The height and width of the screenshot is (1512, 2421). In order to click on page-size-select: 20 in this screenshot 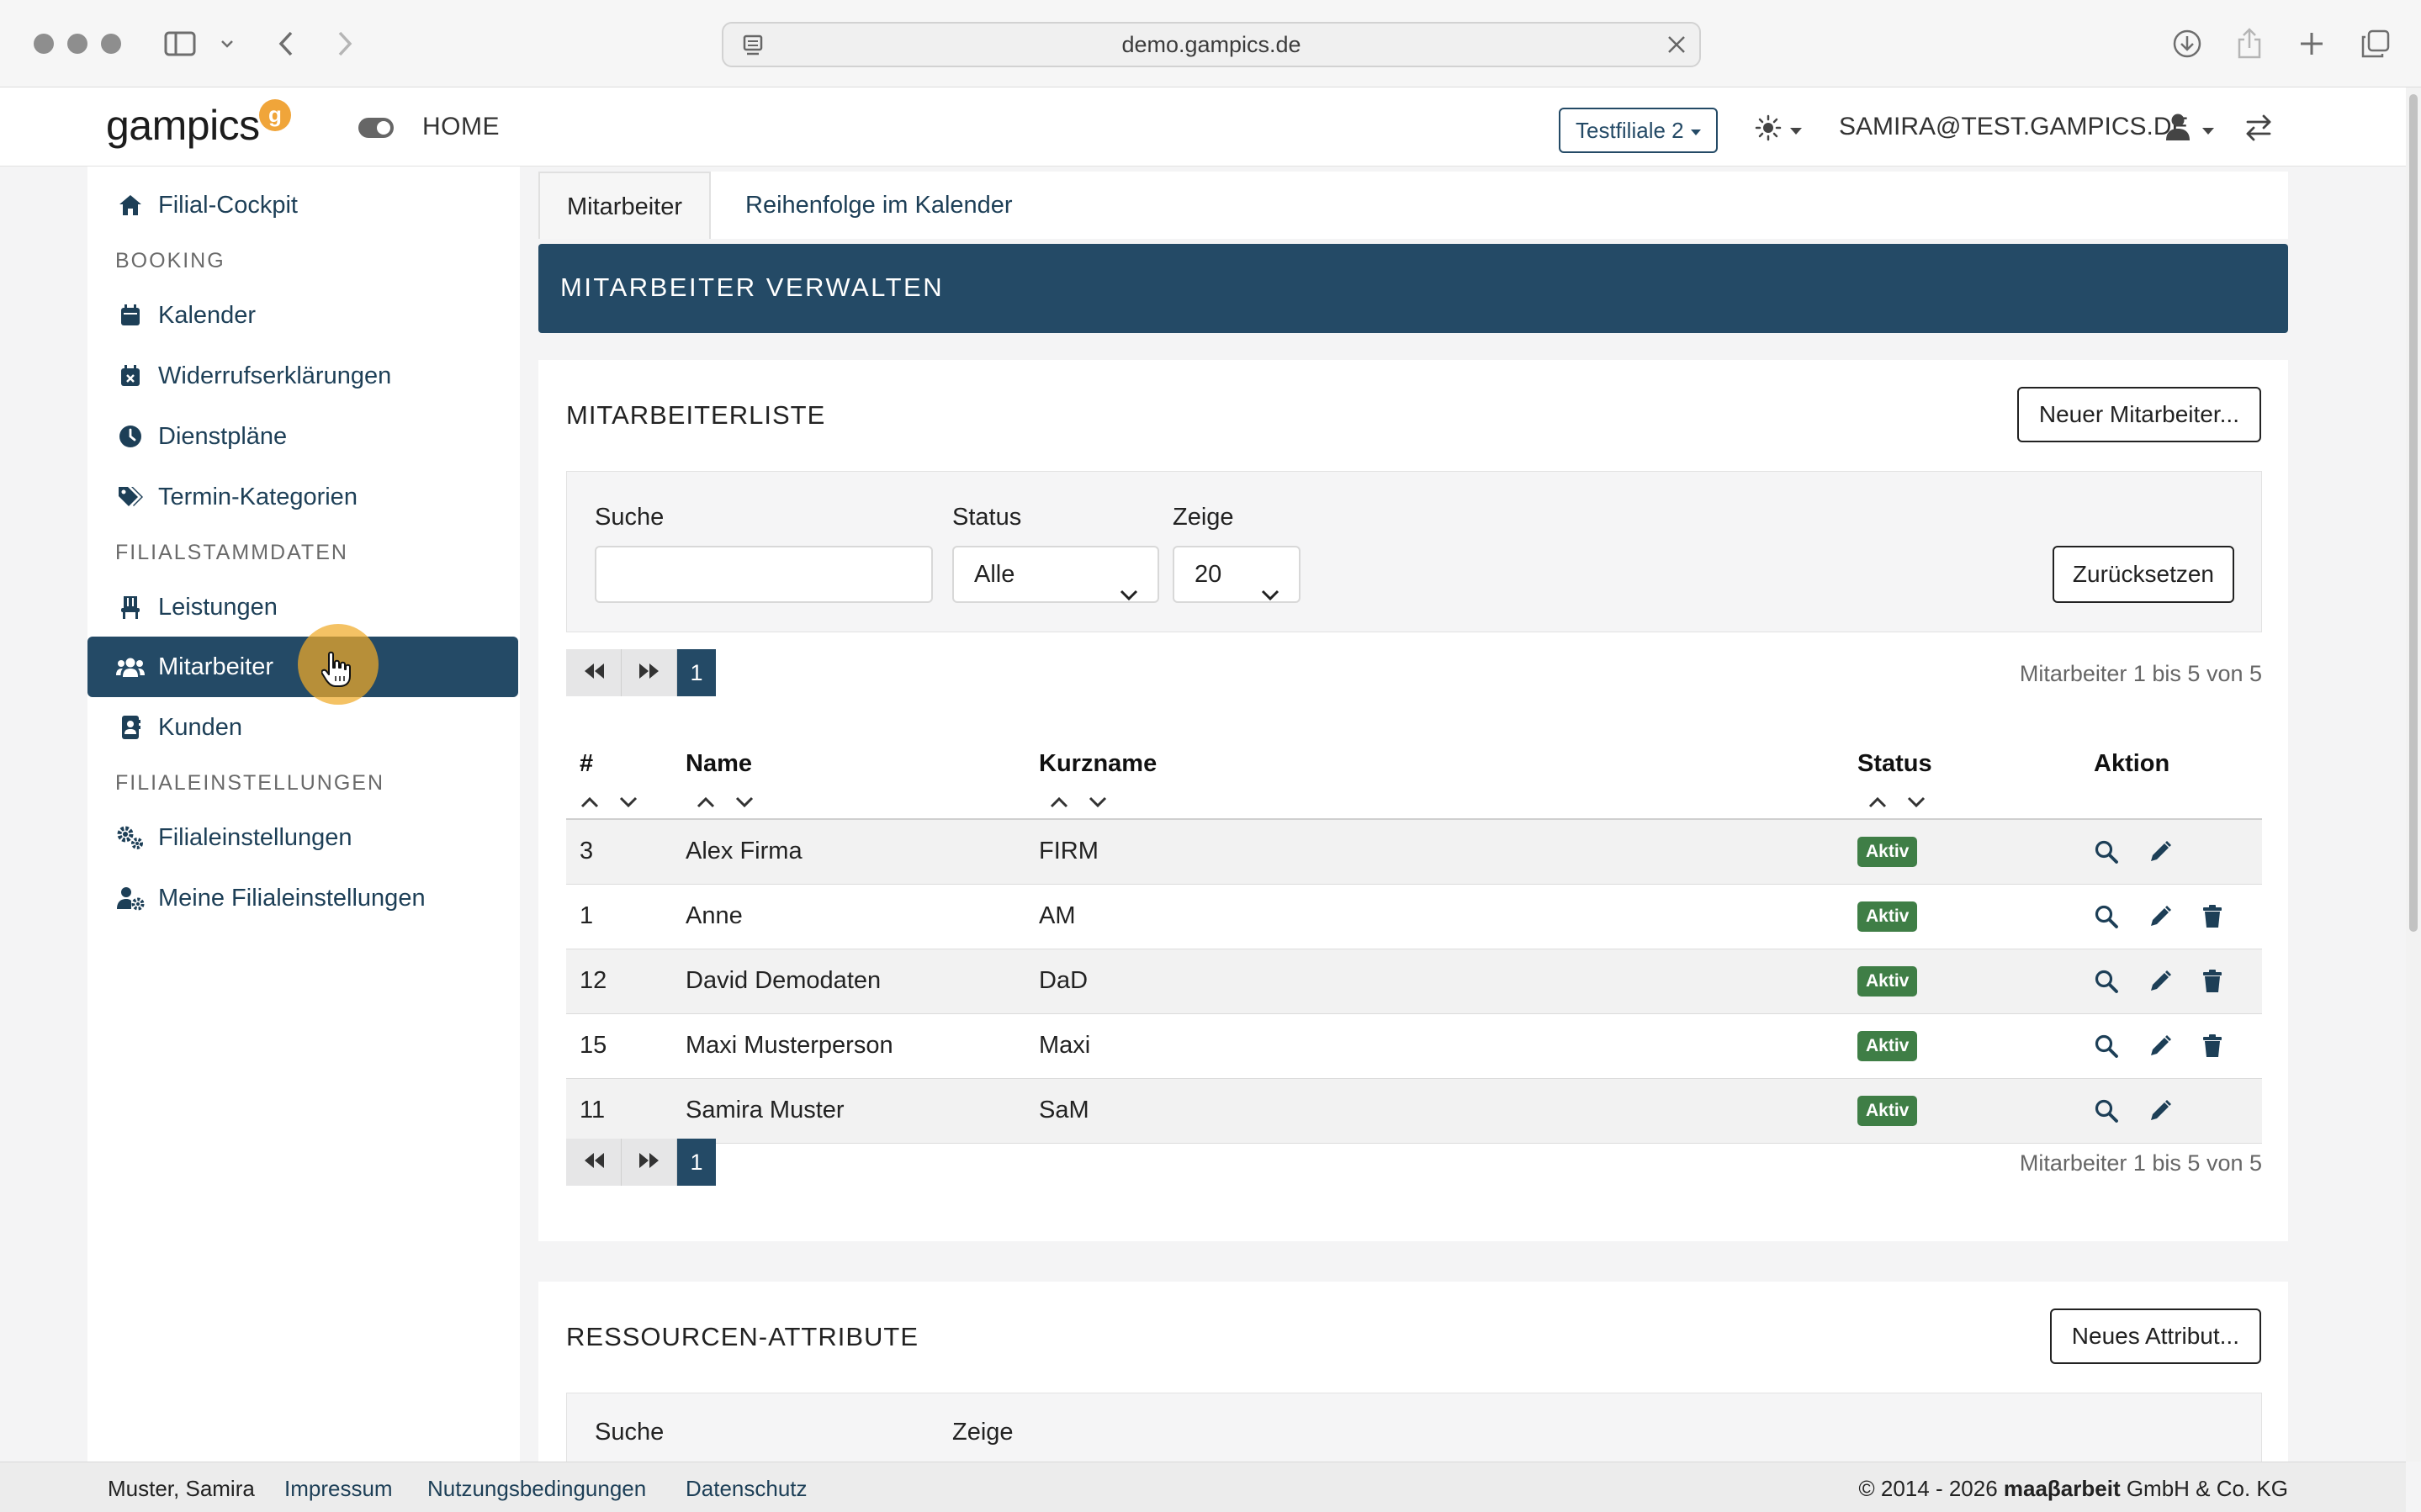, I will do `click(1237, 574)`.